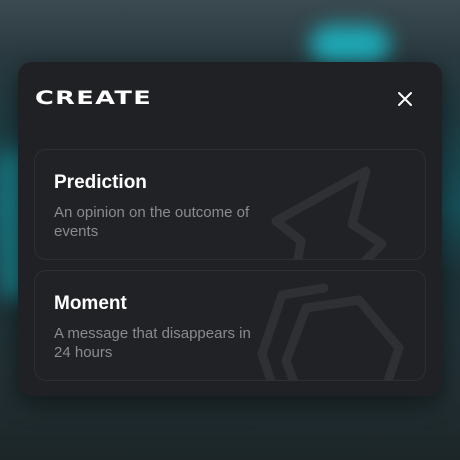 The width and height of the screenshot is (460, 460). I want to click on background-blur, so click(350, 45).